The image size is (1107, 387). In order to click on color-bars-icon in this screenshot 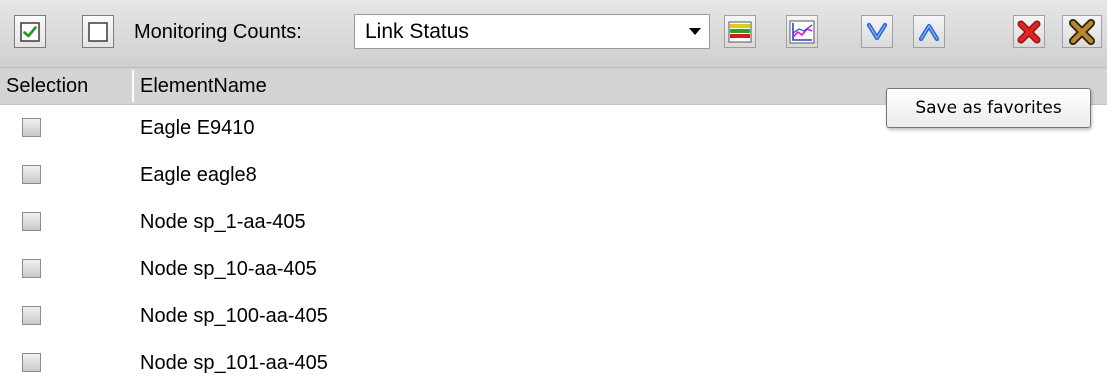, I will do `click(740, 31)`.